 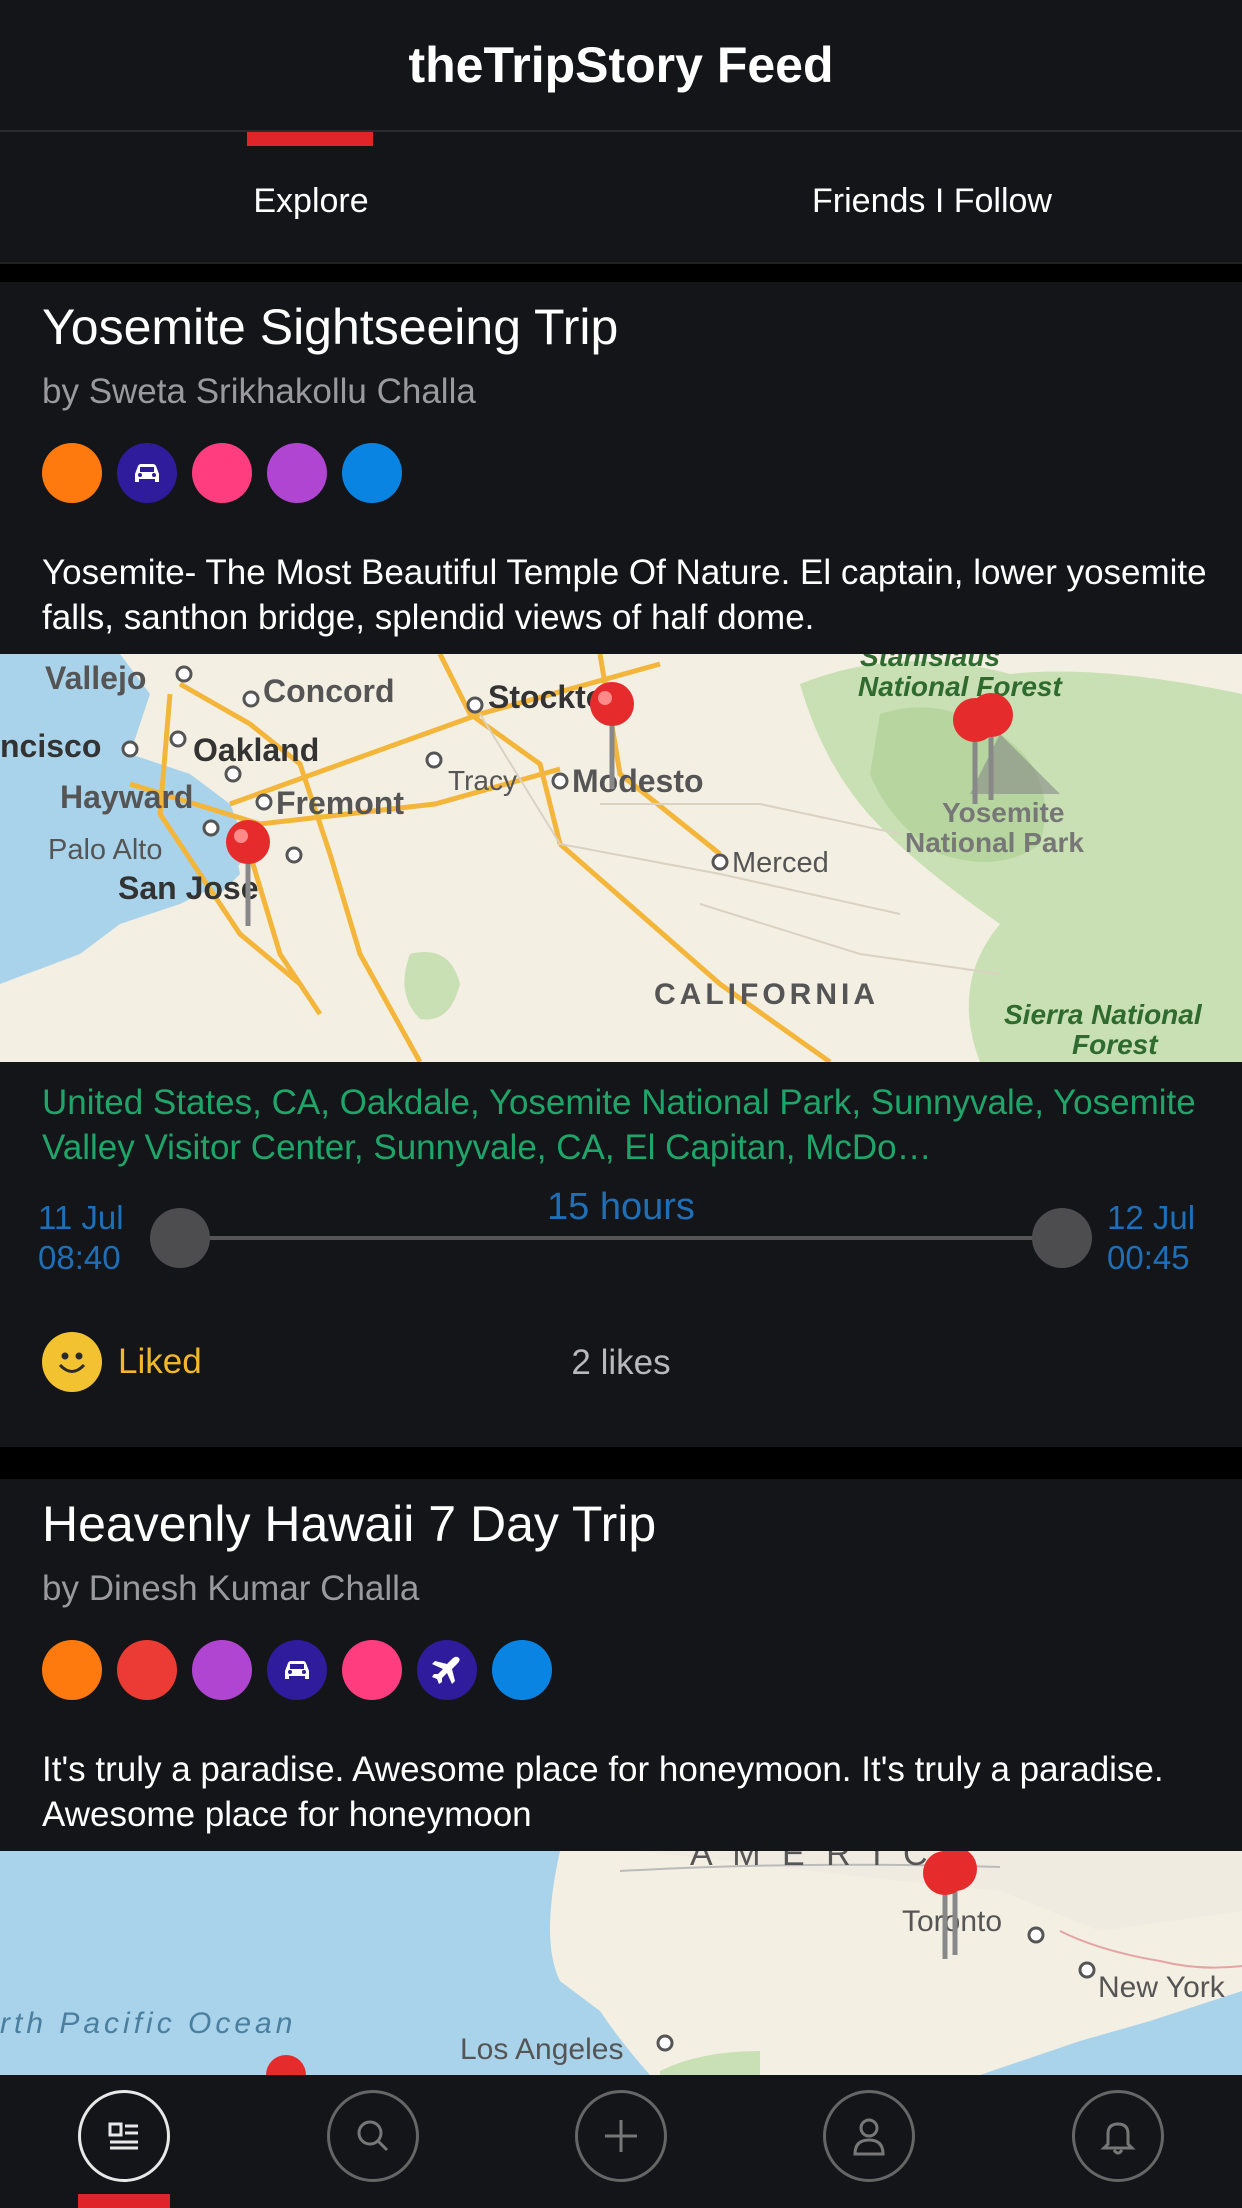 I want to click on map-label: Fremont, so click(x=340, y=803).